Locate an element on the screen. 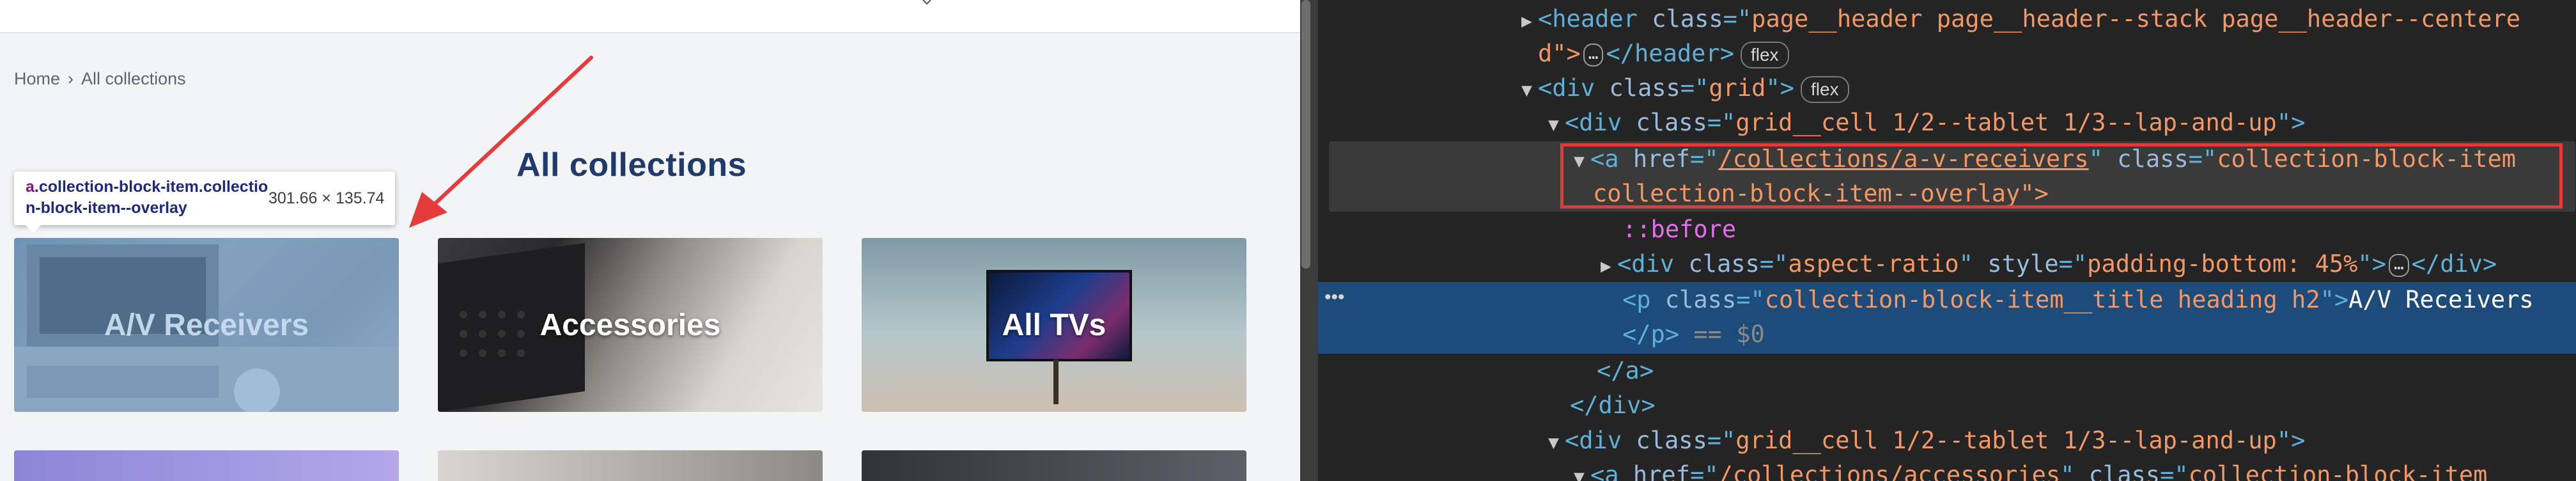  dom-node-cell-close: </div> is located at coordinates (2073, 406).